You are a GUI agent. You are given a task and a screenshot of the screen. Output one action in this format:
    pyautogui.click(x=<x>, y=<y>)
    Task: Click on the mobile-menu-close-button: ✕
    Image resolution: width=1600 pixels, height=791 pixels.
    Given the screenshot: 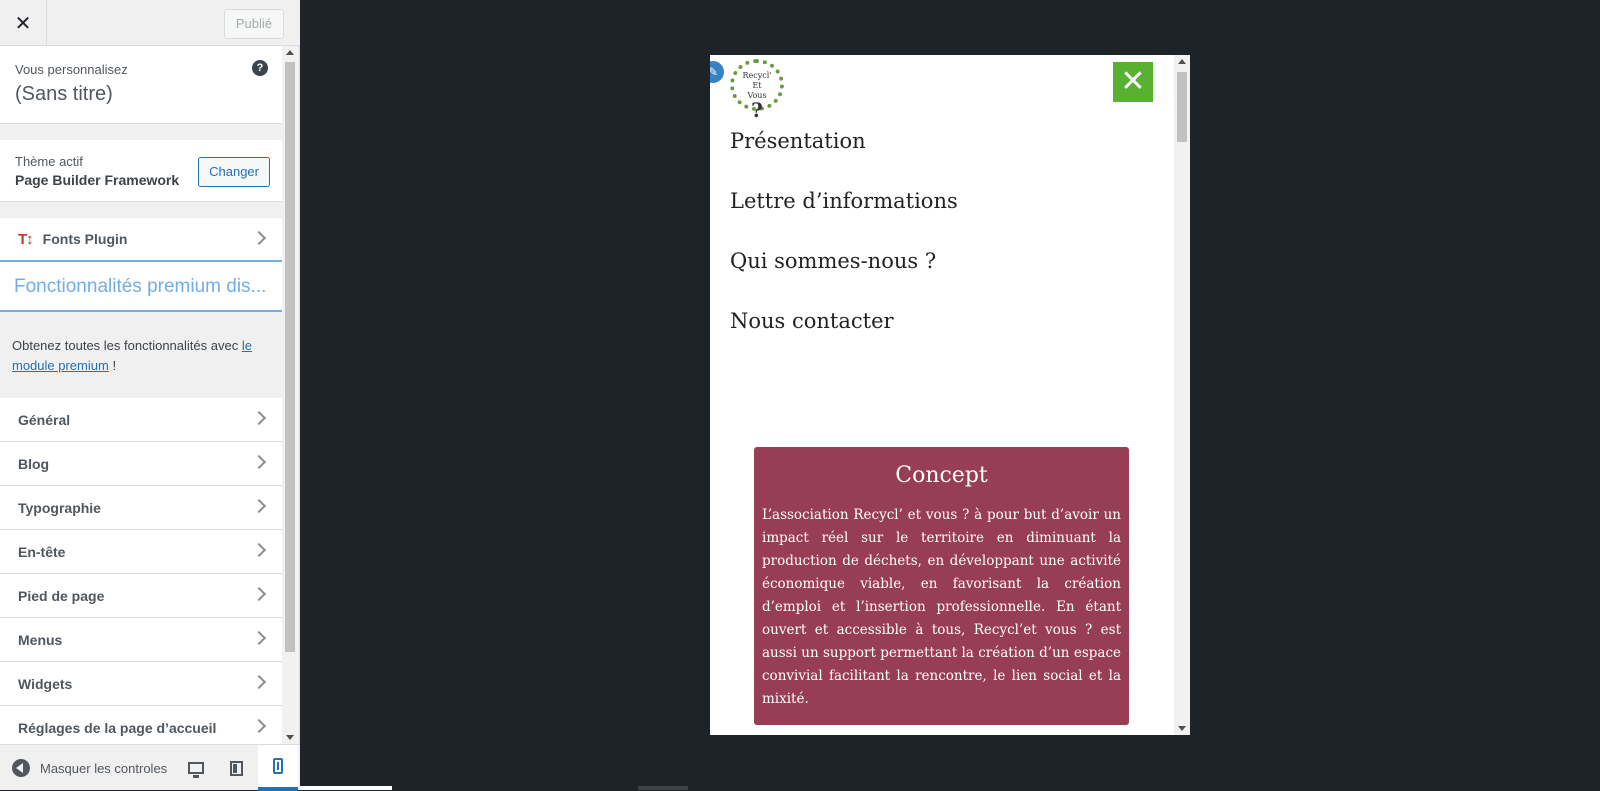 What is the action you would take?
    pyautogui.click(x=1133, y=82)
    